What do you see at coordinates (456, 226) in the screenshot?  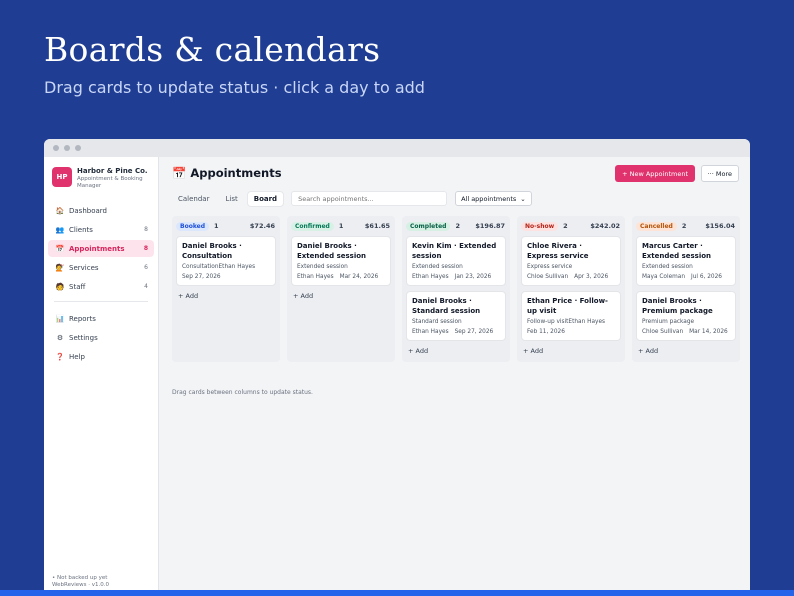 I see `column-header: Completed 2 $196.87` at bounding box center [456, 226].